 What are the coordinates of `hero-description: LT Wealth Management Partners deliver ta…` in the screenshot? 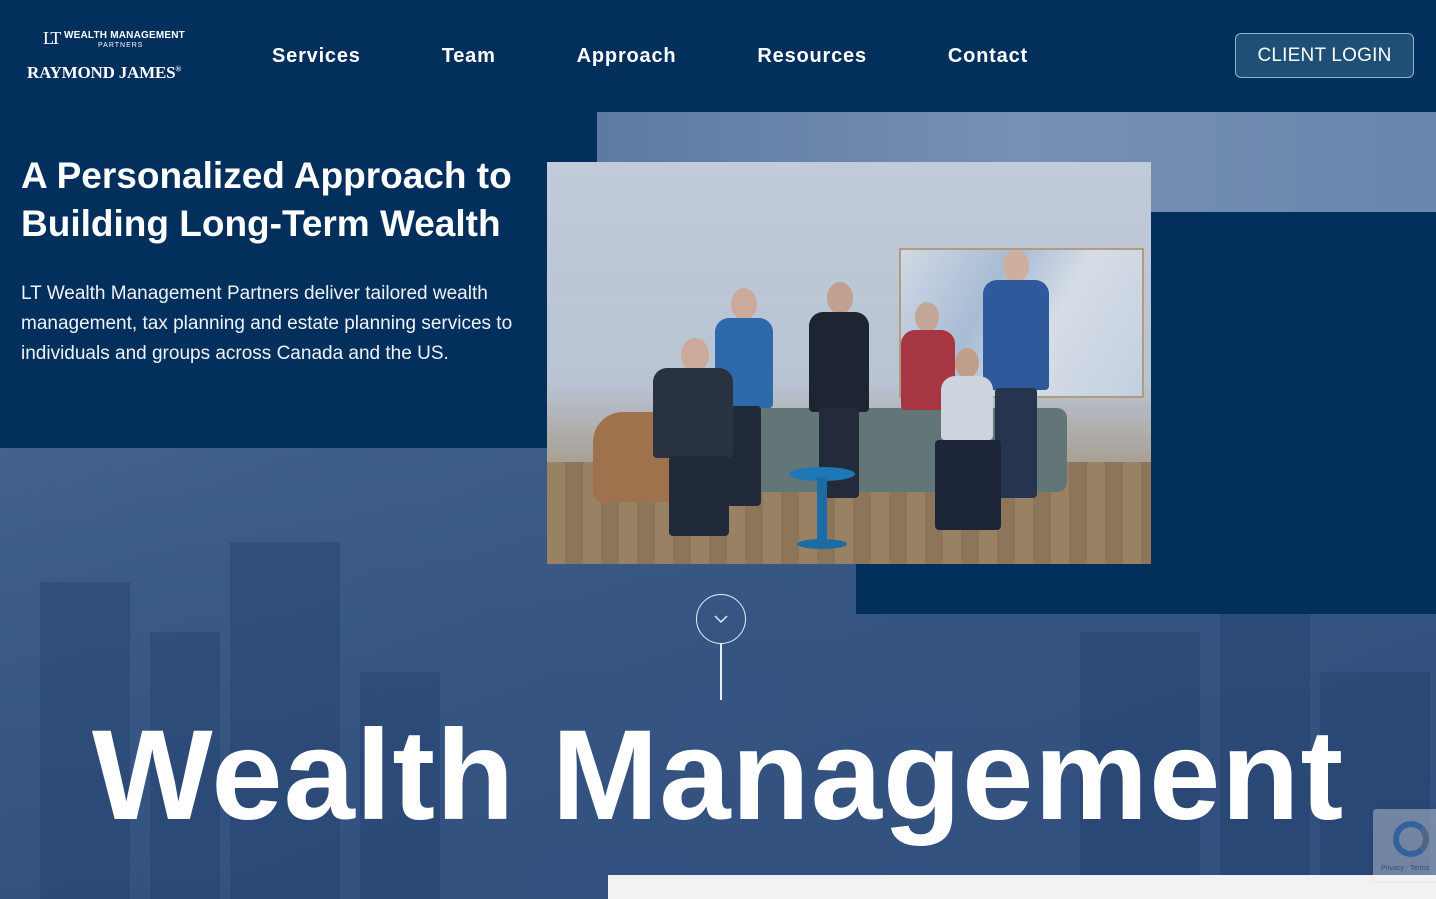 It's located at (267, 323).